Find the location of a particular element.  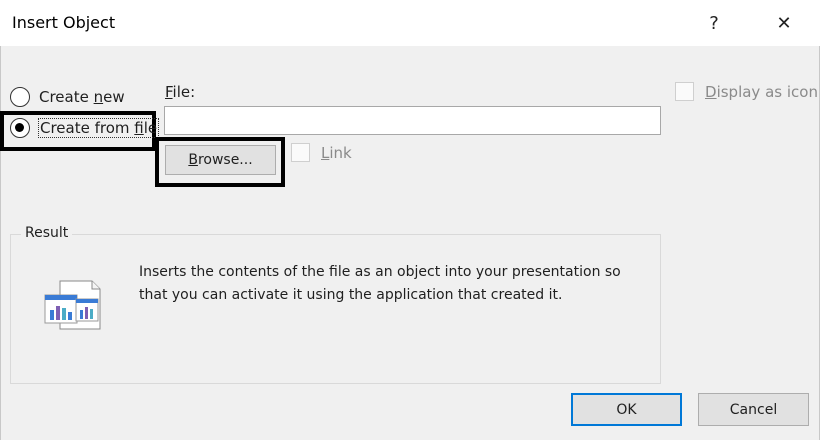

file-label: File: is located at coordinates (180, 92).